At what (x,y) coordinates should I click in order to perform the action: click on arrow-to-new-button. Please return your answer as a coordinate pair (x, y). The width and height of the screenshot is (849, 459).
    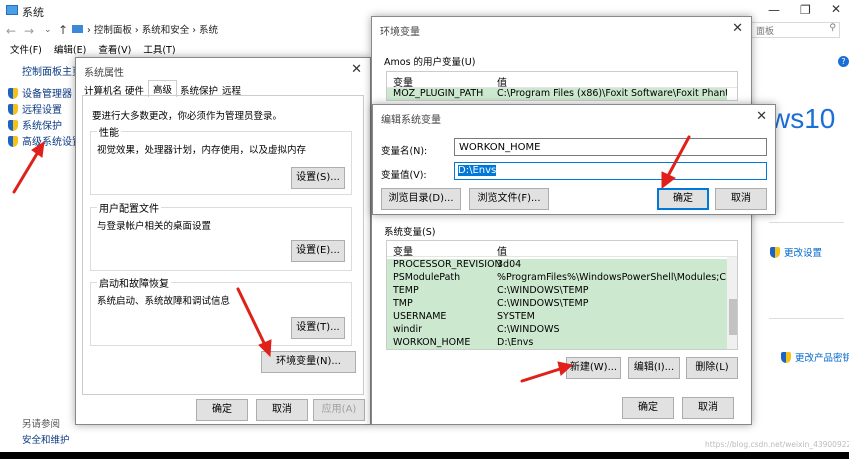
    Looking at the image, I should click on (547, 372).